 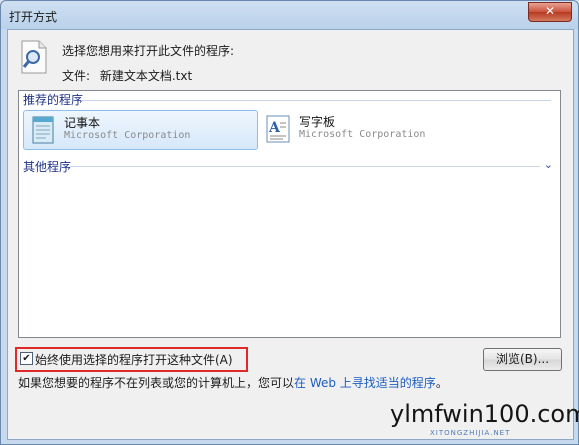 What do you see at coordinates (550, 12) in the screenshot?
I see `close-button: ✕` at bounding box center [550, 12].